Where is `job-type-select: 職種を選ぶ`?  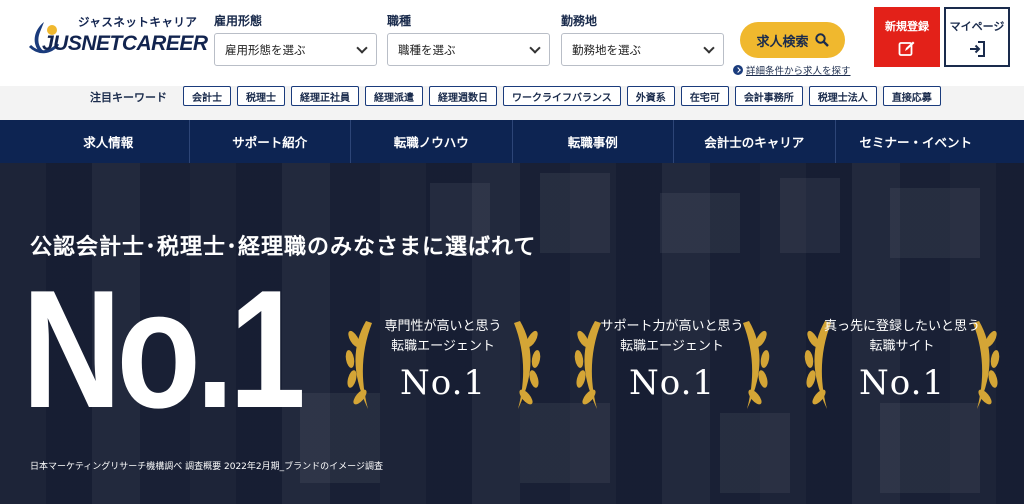
job-type-select: 職種を選ぶ is located at coordinates (468, 49).